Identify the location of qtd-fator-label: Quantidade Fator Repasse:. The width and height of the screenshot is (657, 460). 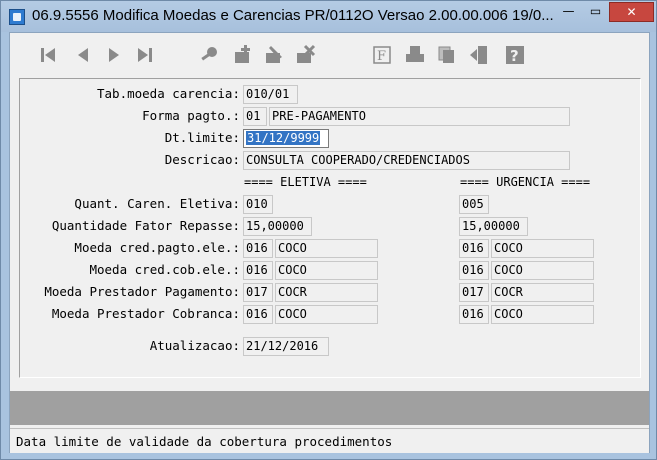
(145, 225).